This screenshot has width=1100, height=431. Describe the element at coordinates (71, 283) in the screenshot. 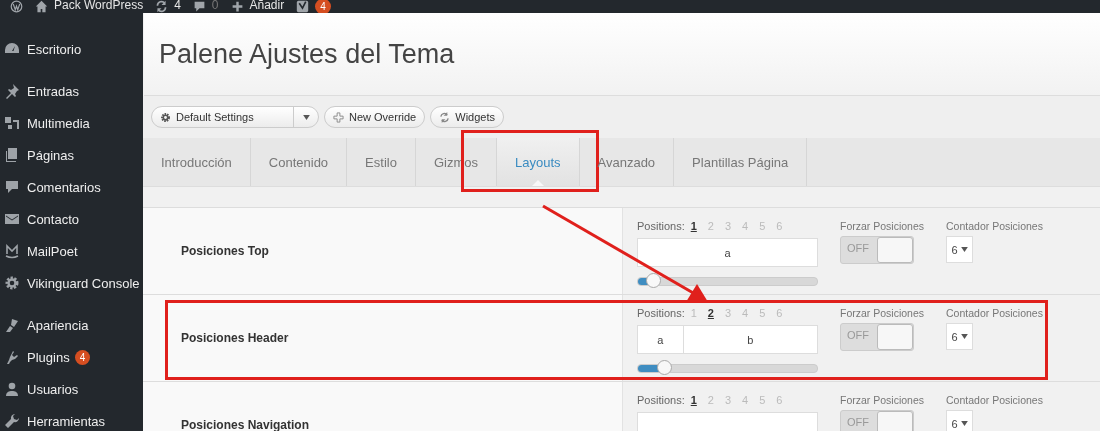

I see `menu-item: Vikinguard Console` at that location.